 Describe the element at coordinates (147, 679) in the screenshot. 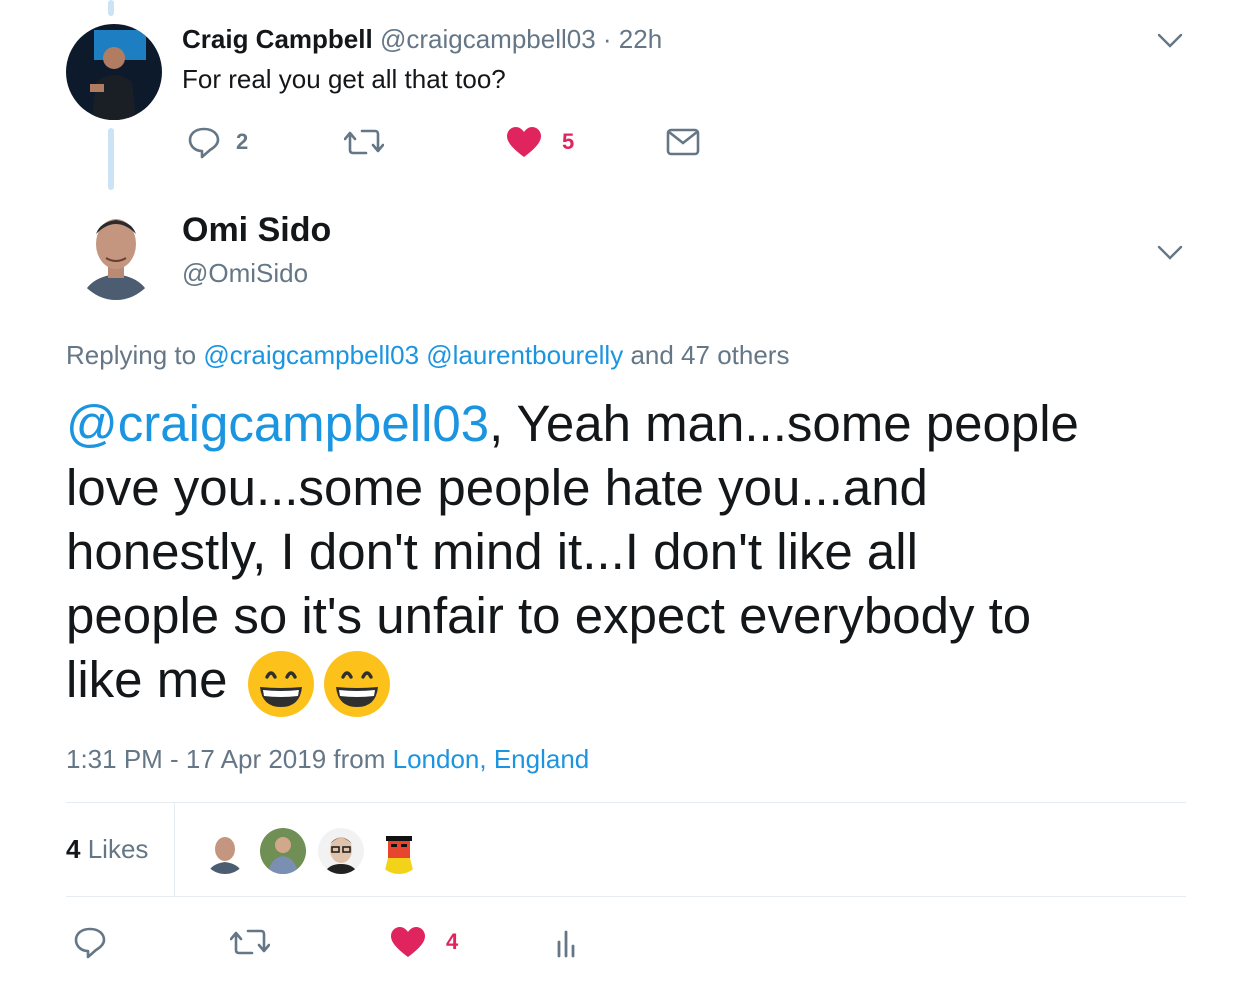

I see `body-text-5: like me` at that location.